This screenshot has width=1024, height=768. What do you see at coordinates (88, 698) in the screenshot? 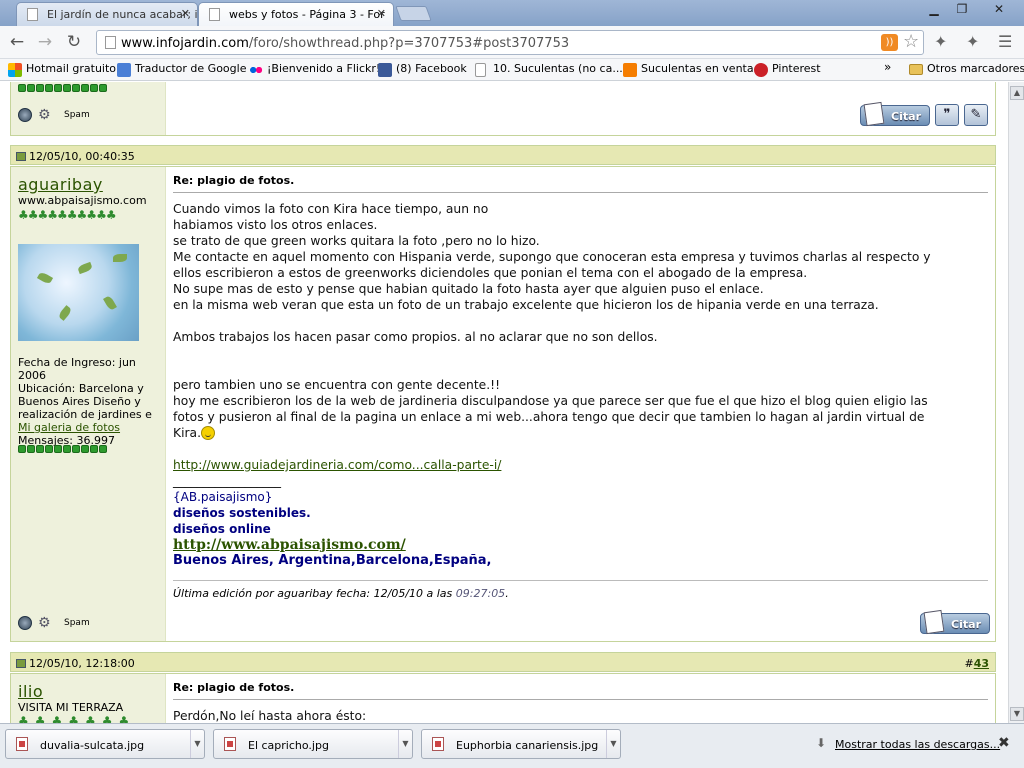
I see `post-user-column: ilio VISITA MI TERRAZA ♣♣♣♣♣♣♣` at bounding box center [88, 698].